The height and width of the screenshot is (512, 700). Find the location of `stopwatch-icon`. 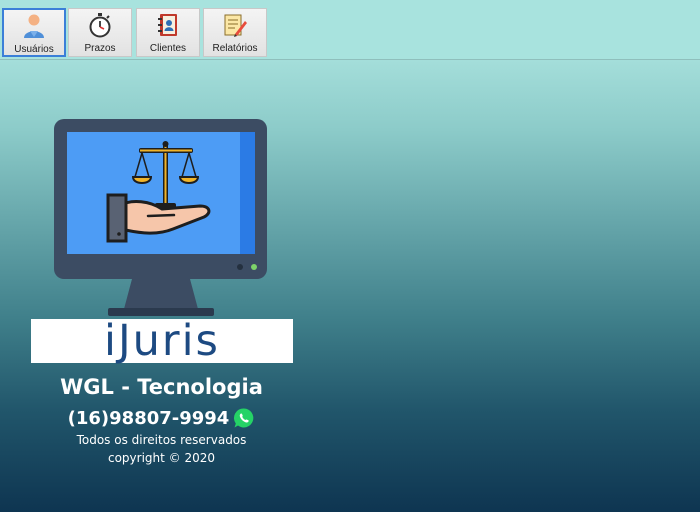

stopwatch-icon is located at coordinates (100, 25).